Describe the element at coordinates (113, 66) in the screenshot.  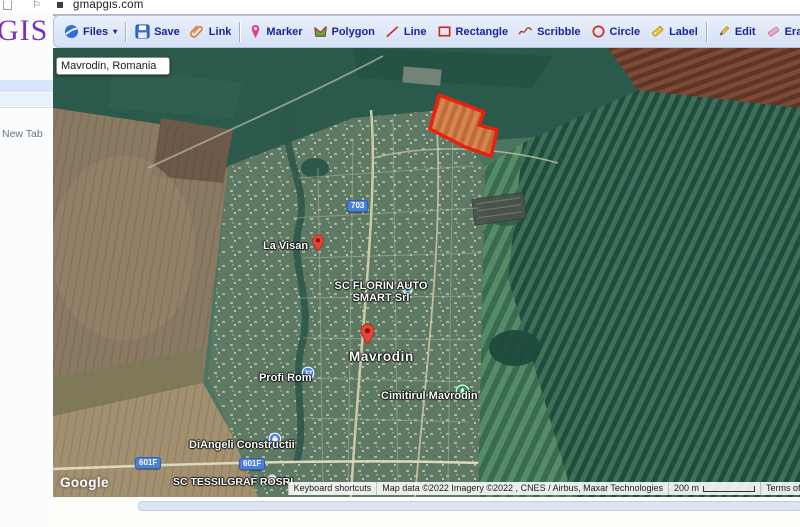
I see `map-search-input` at that location.